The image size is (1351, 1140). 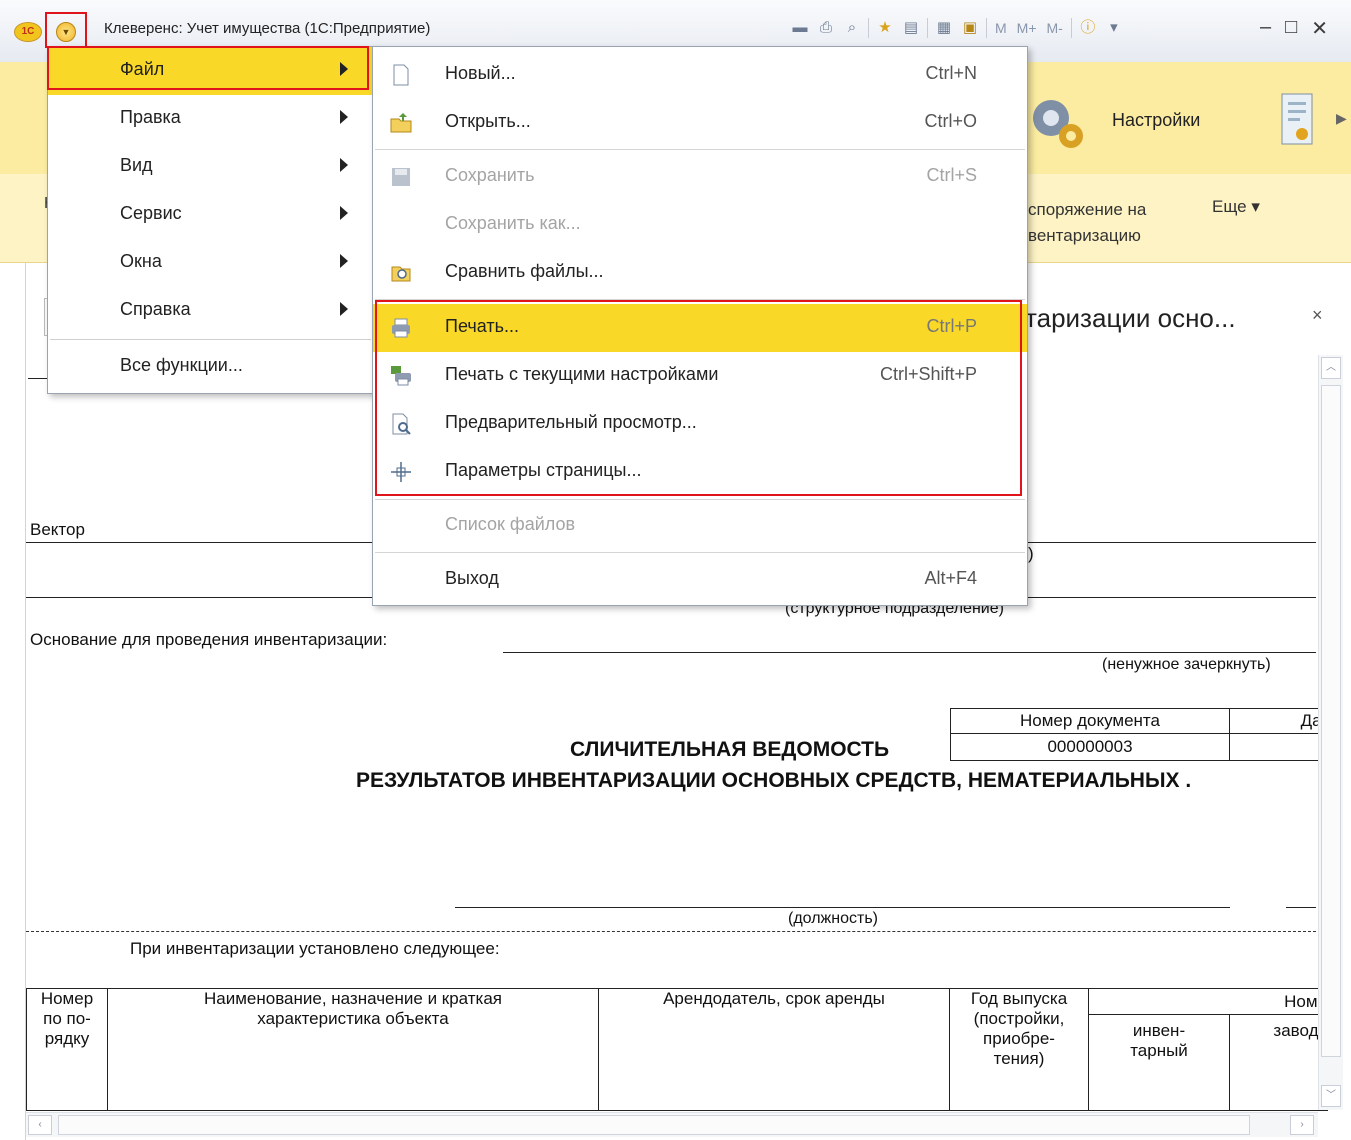 What do you see at coordinates (209, 639) in the screenshot?
I see `basis-label: Основание для проведения инвентаризации:` at bounding box center [209, 639].